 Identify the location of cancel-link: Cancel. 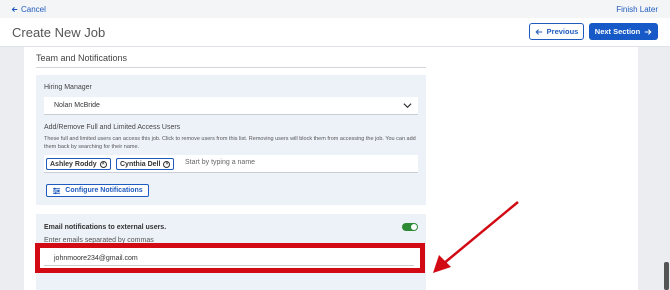
(28, 9).